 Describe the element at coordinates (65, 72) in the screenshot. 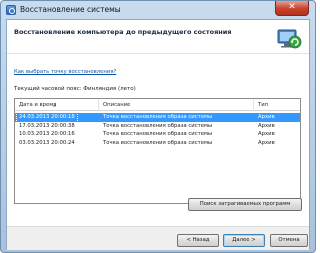

I see `help-link: Как выбрать точку восстановления?` at that location.